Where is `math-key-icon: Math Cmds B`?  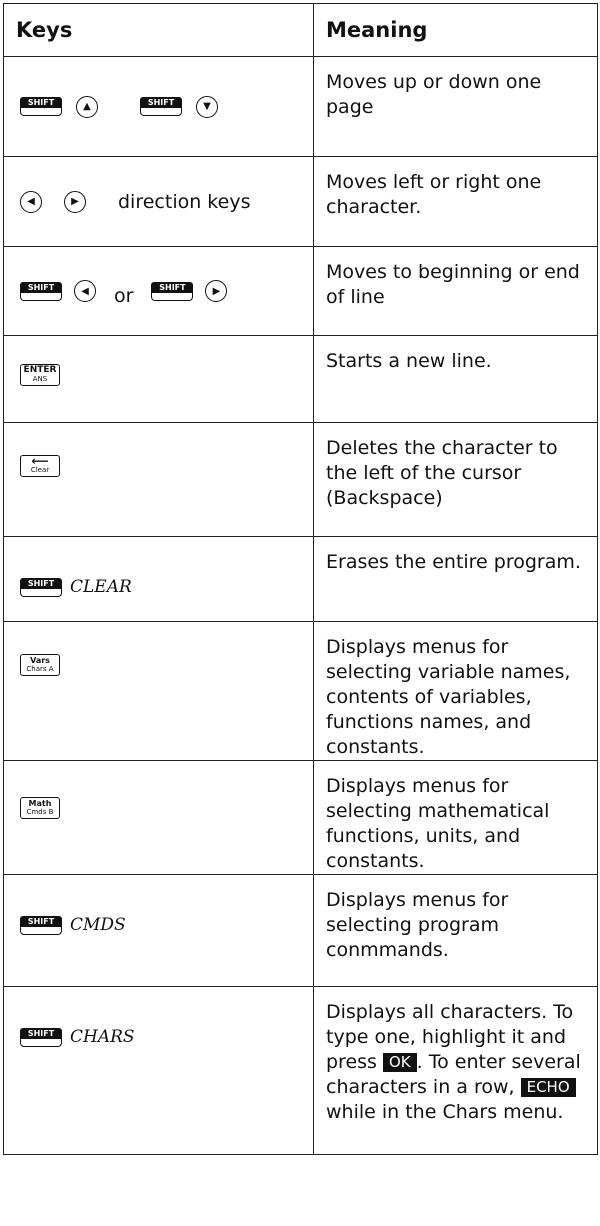 math-key-icon: Math Cmds B is located at coordinates (40, 808).